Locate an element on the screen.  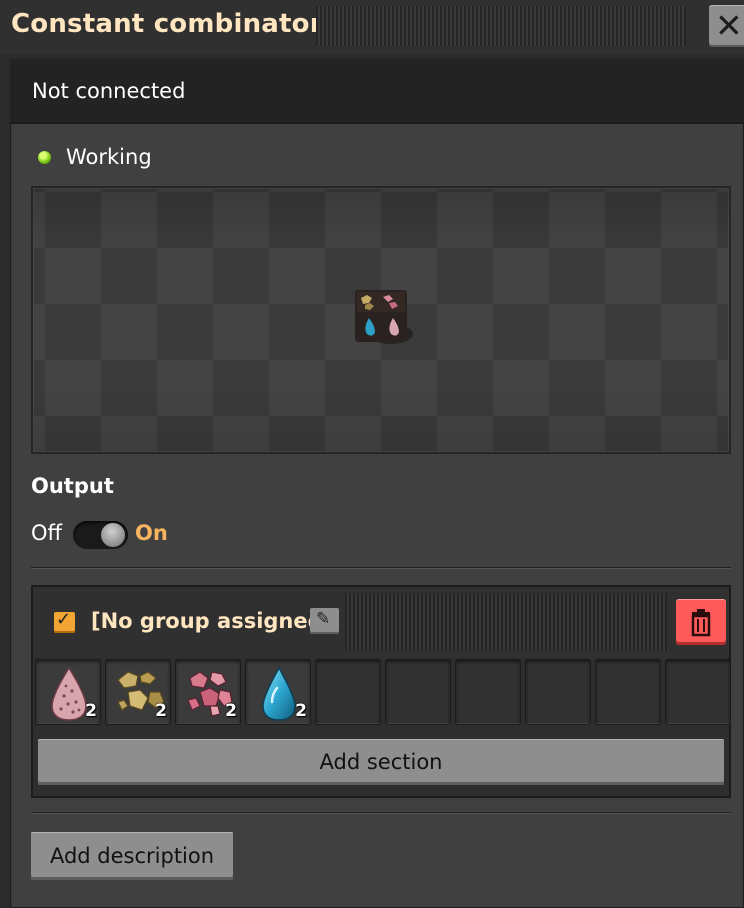
add-section-button: Add section is located at coordinates (381, 762).